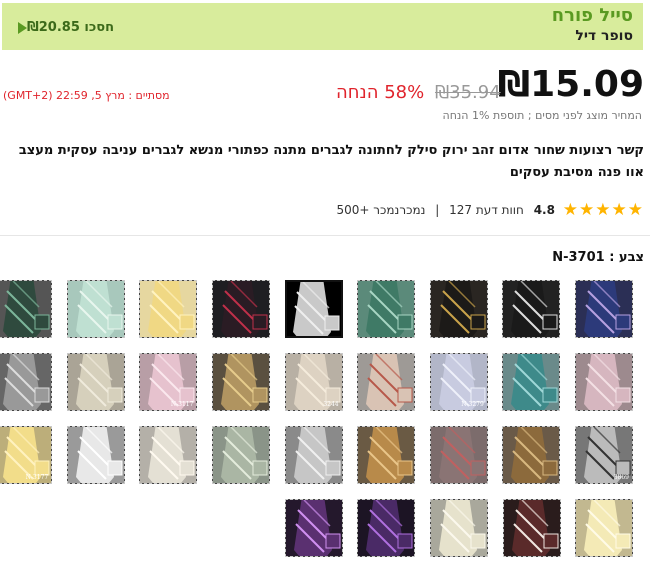 The height and width of the screenshot is (570, 651). What do you see at coordinates (599, 257) in the screenshot?
I see `color-label: צבע : N-3701` at bounding box center [599, 257].